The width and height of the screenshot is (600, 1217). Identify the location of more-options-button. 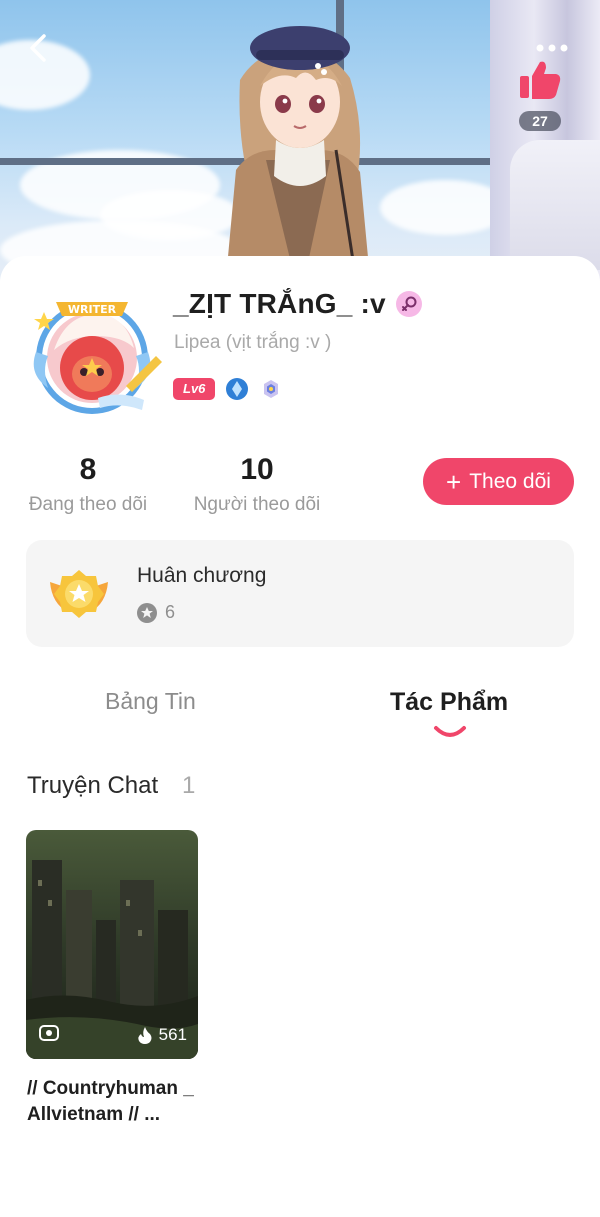
(552, 48).